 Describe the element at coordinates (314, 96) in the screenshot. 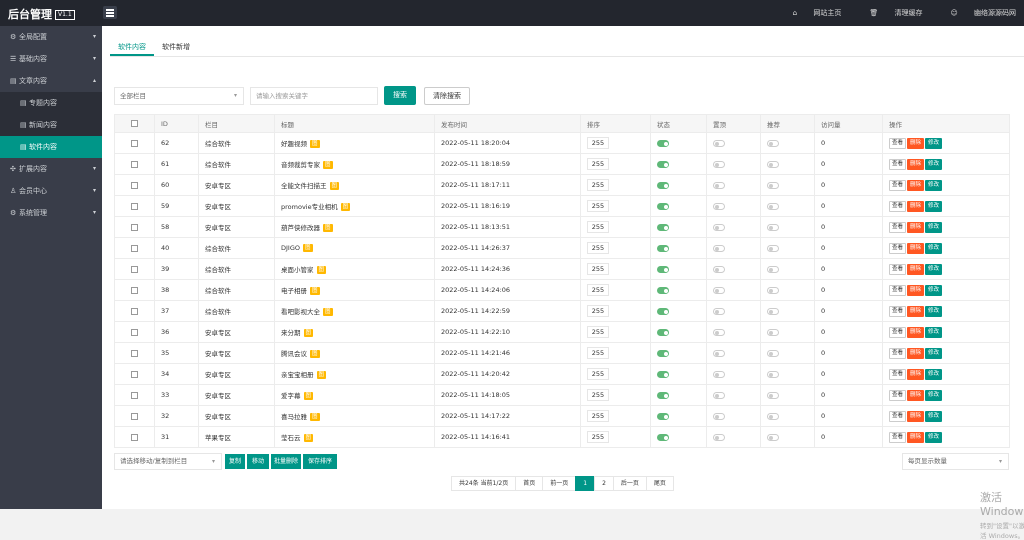

I see `search-input: 请输入搜索关键字` at that location.